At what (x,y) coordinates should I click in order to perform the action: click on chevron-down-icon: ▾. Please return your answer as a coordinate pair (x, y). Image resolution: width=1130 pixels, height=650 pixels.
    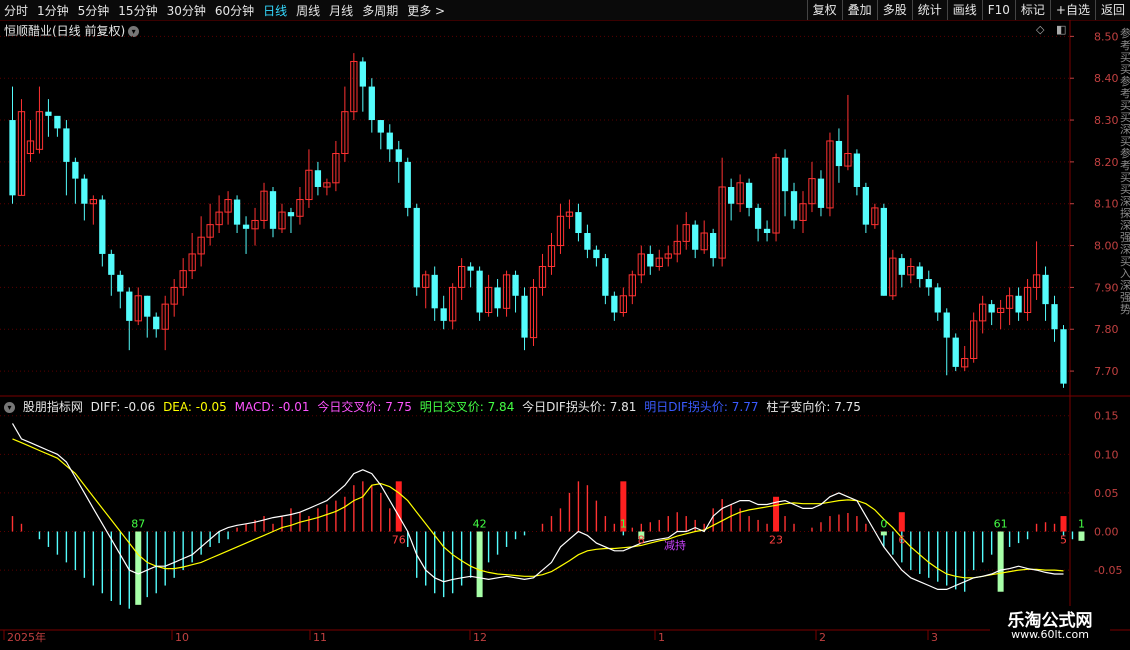
    Looking at the image, I should click on (9, 407).